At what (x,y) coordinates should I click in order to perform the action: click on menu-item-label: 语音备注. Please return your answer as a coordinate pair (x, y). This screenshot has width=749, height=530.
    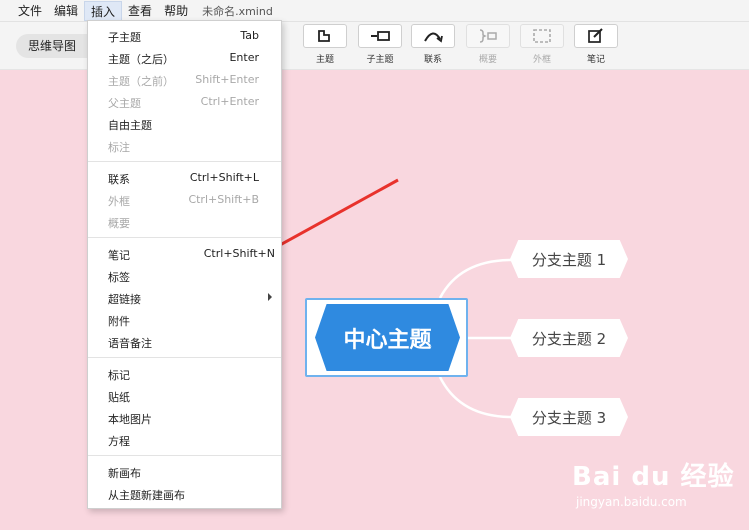
    Looking at the image, I should click on (130, 343).